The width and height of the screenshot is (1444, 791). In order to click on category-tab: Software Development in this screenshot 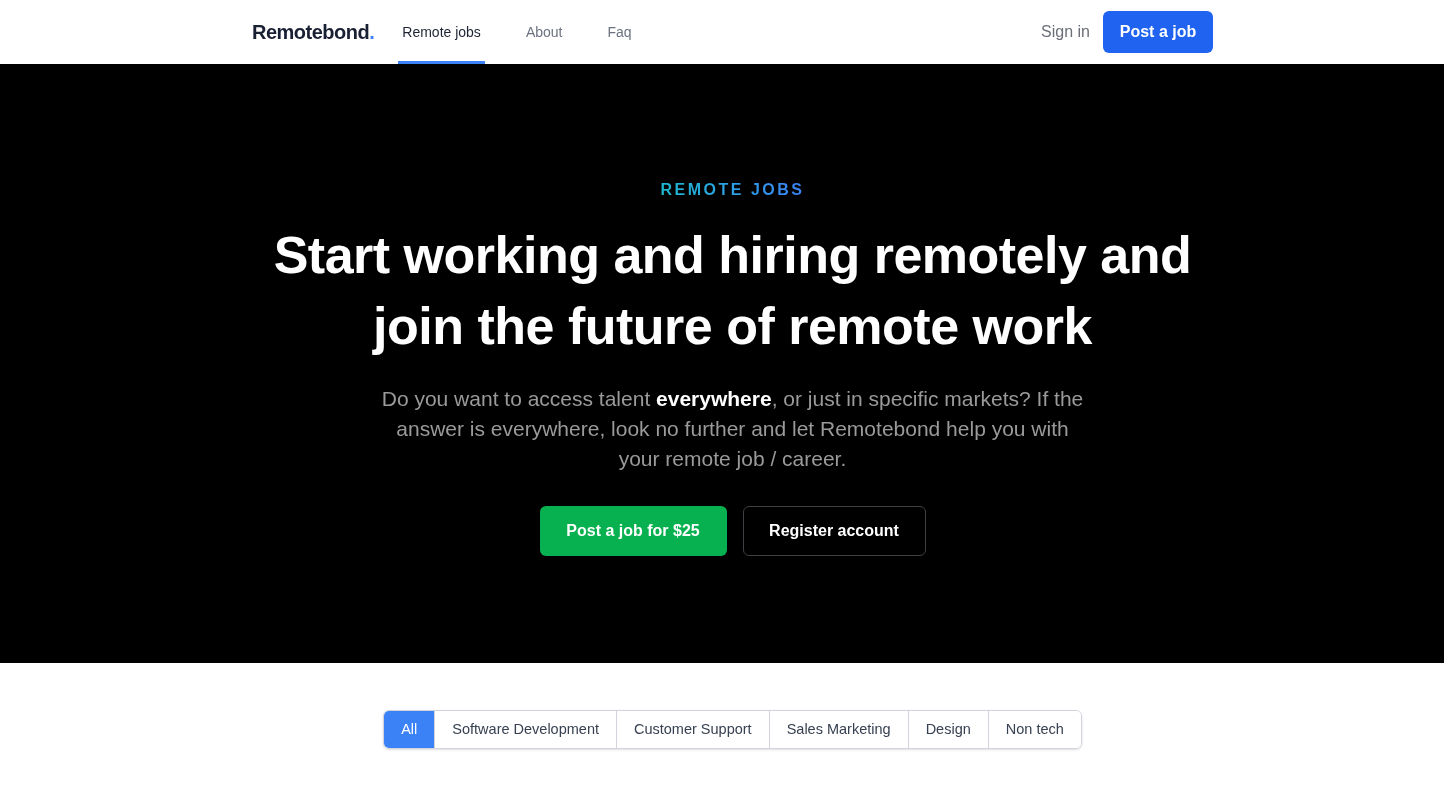, I will do `click(525, 729)`.